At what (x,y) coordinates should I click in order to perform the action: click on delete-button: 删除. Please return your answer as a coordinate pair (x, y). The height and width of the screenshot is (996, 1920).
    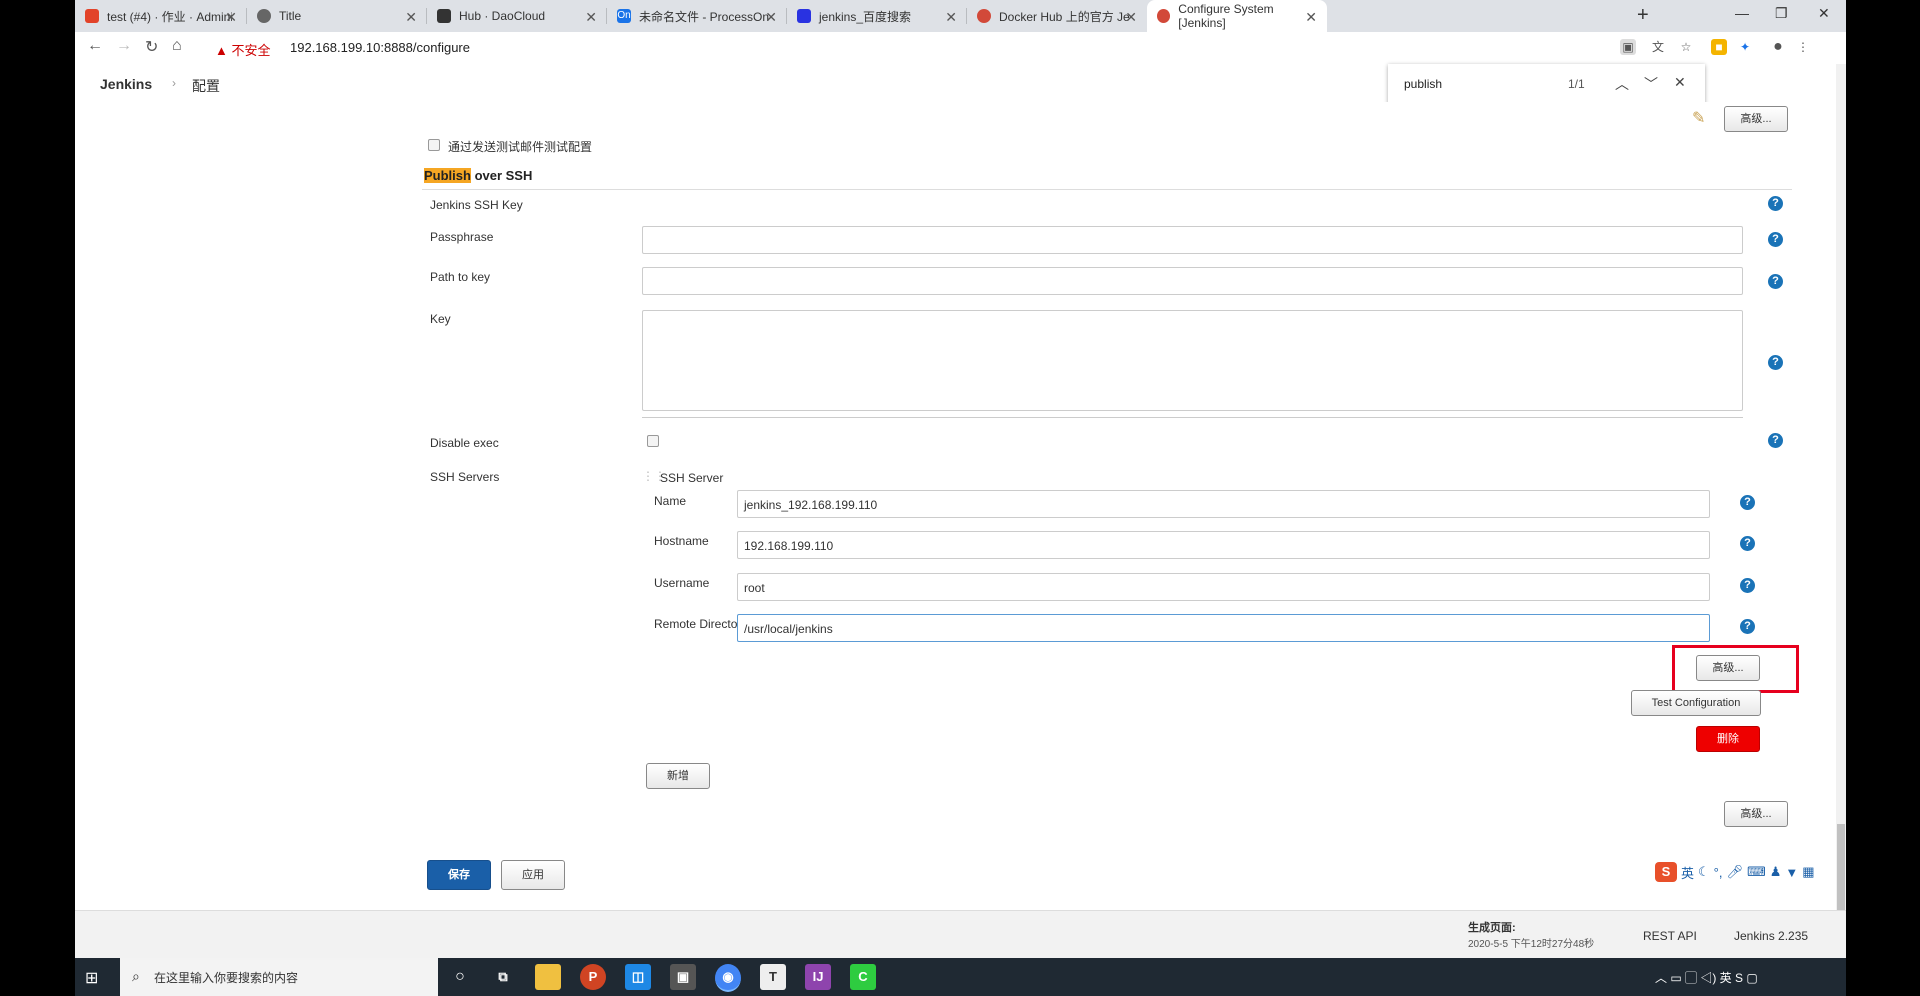
    Looking at the image, I should click on (1728, 739).